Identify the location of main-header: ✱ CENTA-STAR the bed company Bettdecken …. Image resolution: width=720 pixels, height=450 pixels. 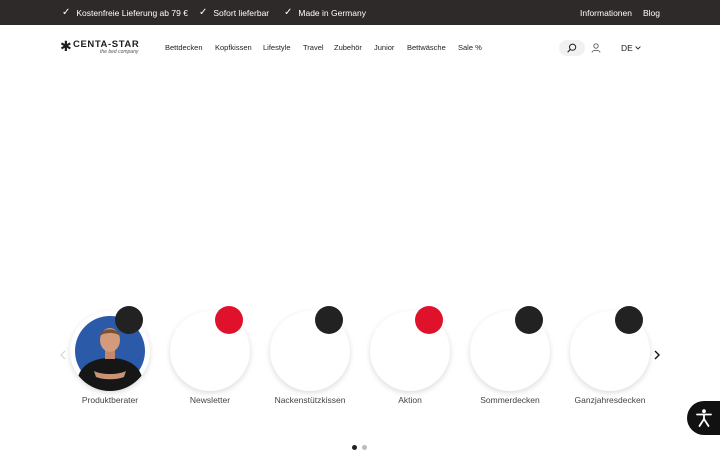
(360, 47).